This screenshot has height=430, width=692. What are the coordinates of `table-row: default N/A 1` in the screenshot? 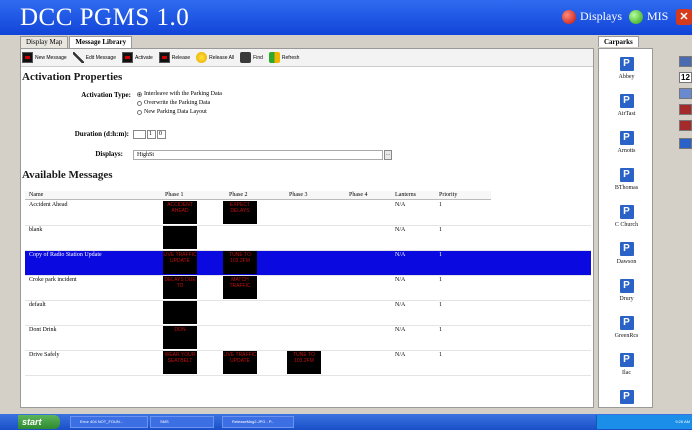 It's located at (308, 313).